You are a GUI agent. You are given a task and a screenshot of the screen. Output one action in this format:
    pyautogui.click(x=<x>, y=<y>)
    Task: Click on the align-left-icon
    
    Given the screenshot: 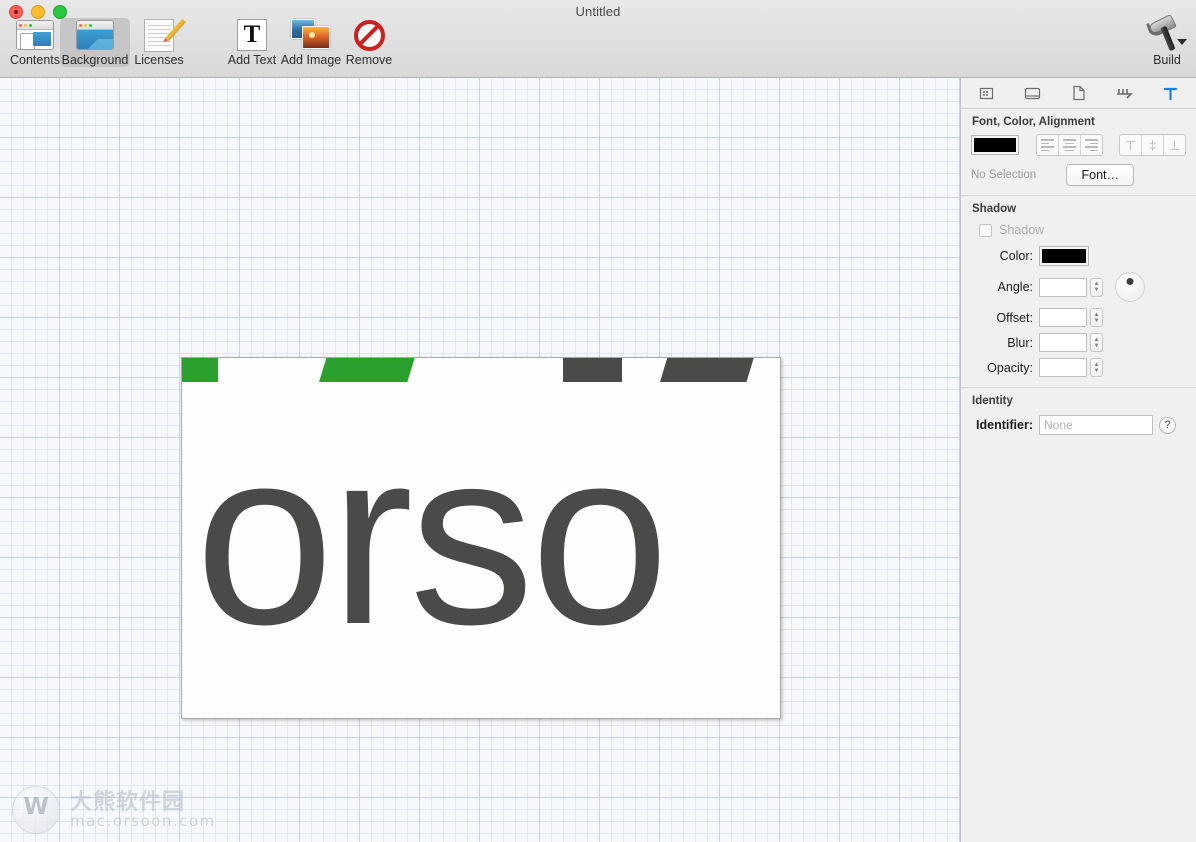 What is the action you would take?
    pyautogui.click(x=1048, y=145)
    